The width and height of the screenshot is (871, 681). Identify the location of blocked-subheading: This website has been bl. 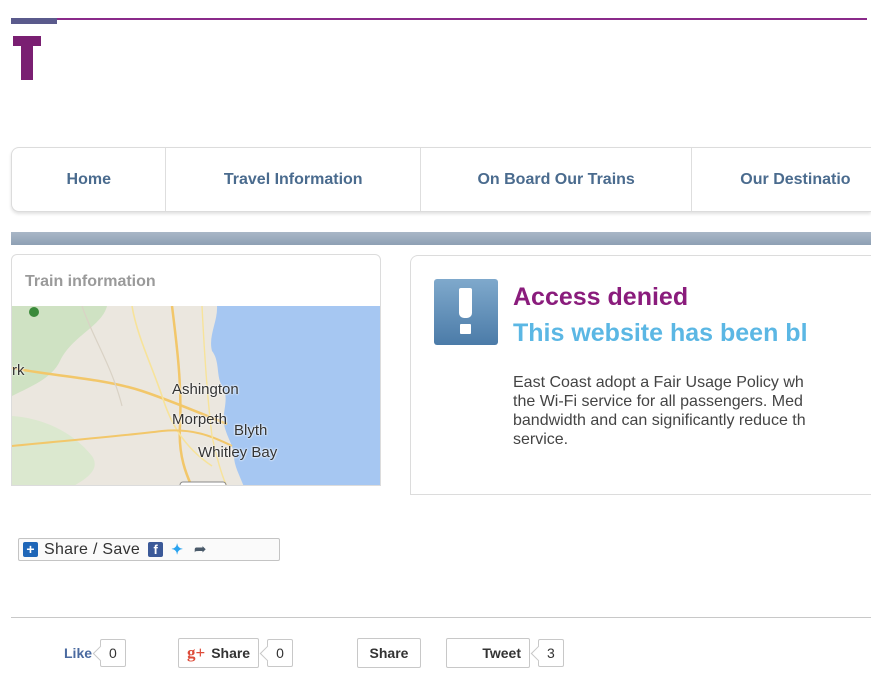
(660, 333).